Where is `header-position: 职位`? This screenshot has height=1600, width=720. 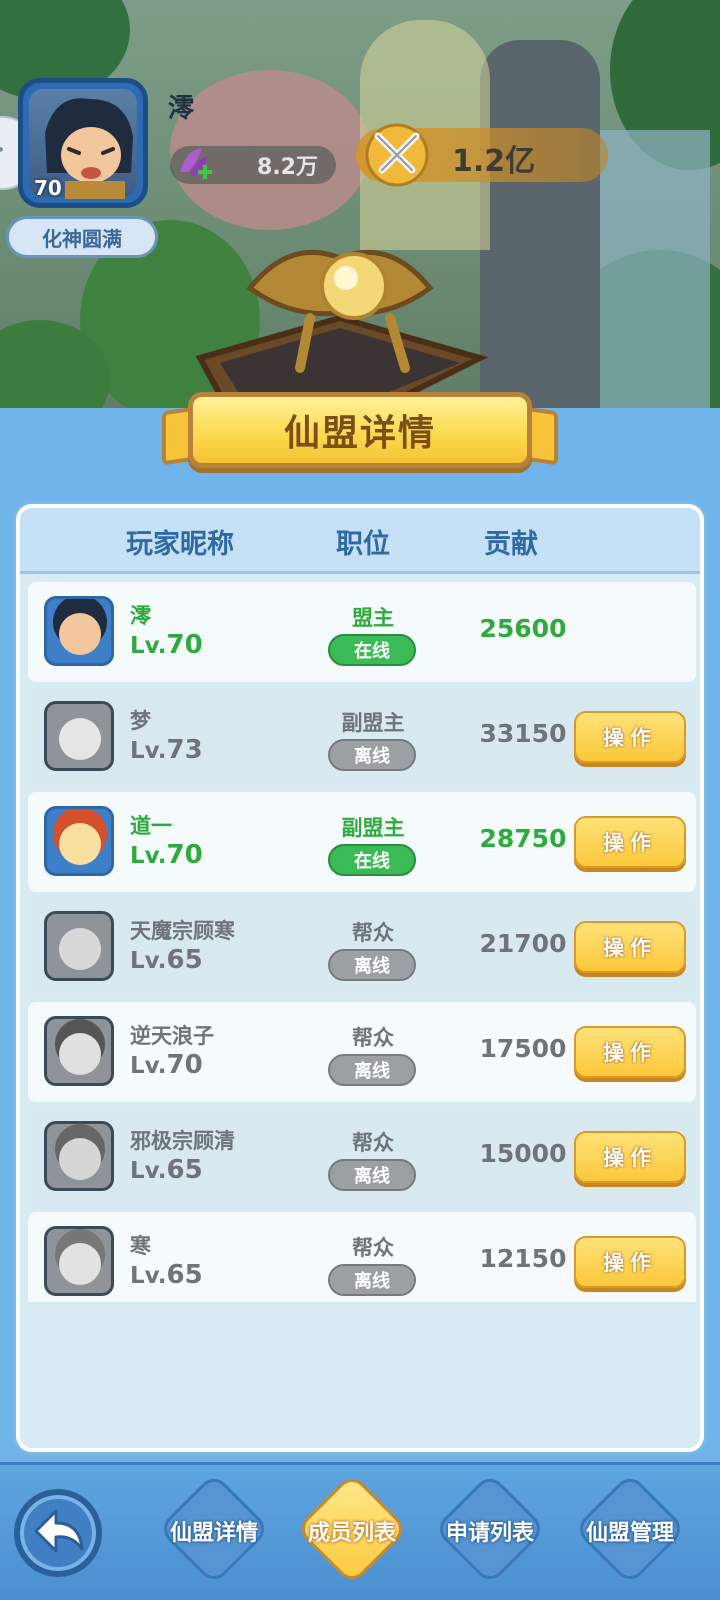
header-position: 职位 is located at coordinates (363, 544).